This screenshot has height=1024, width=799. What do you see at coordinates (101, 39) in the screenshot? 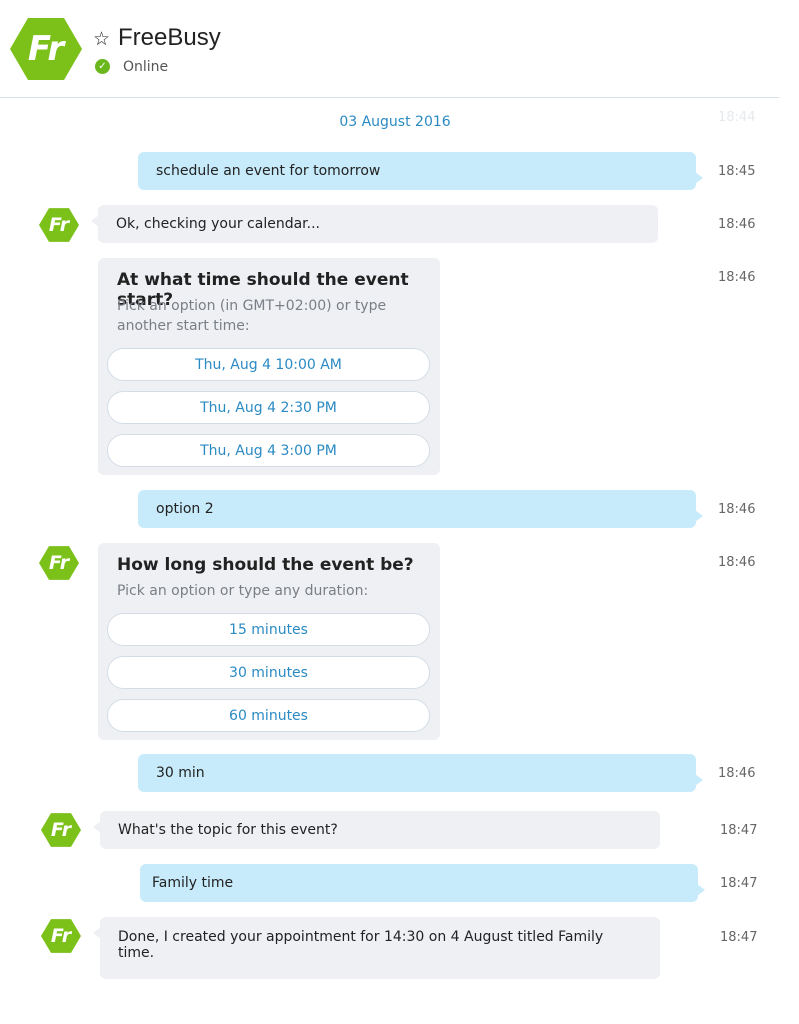
I see `star-outline-icon: ☆` at bounding box center [101, 39].